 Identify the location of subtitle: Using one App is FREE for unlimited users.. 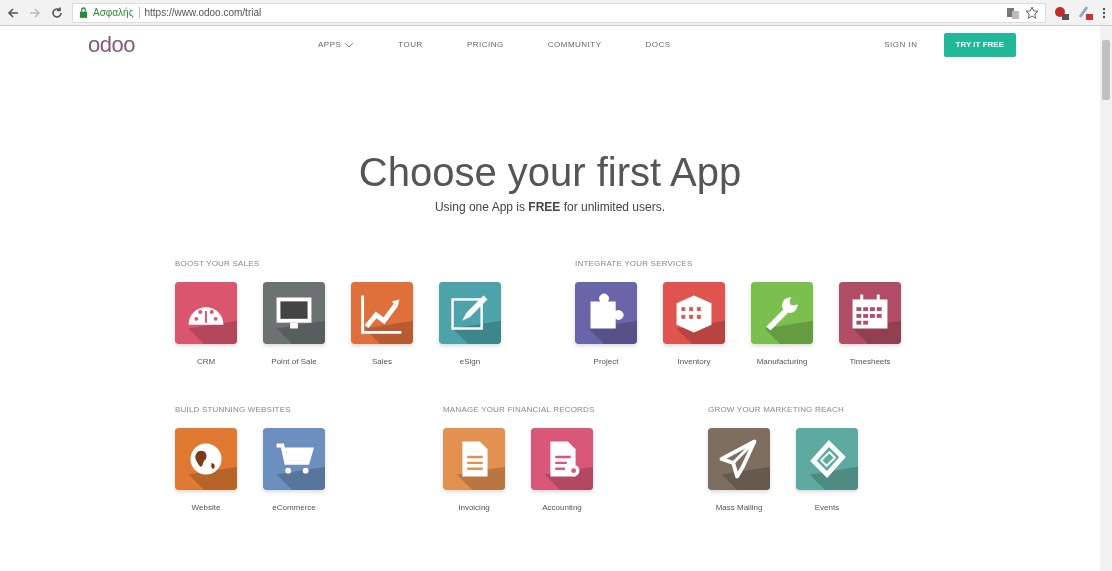
(550, 207).